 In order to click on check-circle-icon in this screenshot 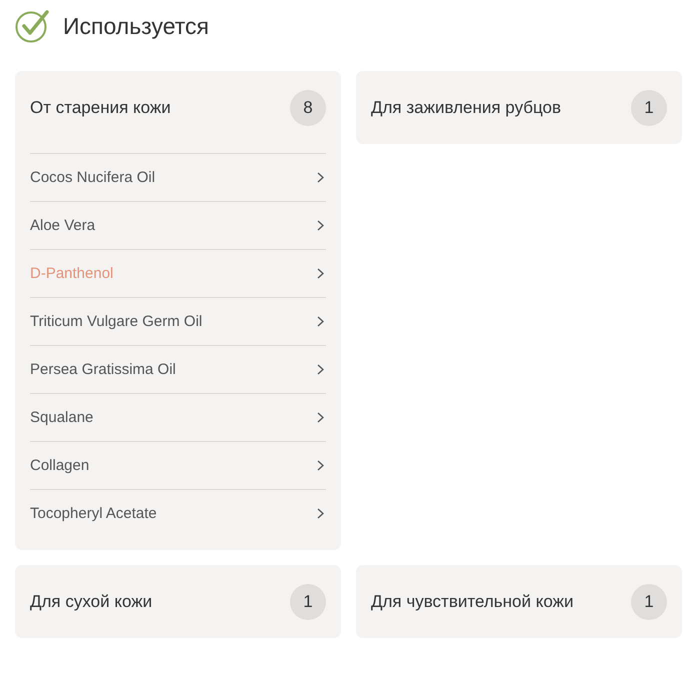, I will do `click(32, 26)`.